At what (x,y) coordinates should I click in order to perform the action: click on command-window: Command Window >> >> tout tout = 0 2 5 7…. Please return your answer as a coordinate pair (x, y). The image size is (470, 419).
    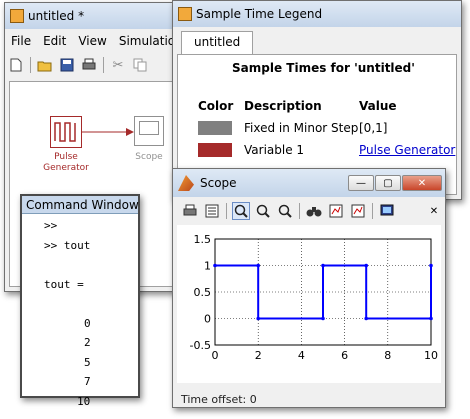
    Looking at the image, I should click on (80, 301).